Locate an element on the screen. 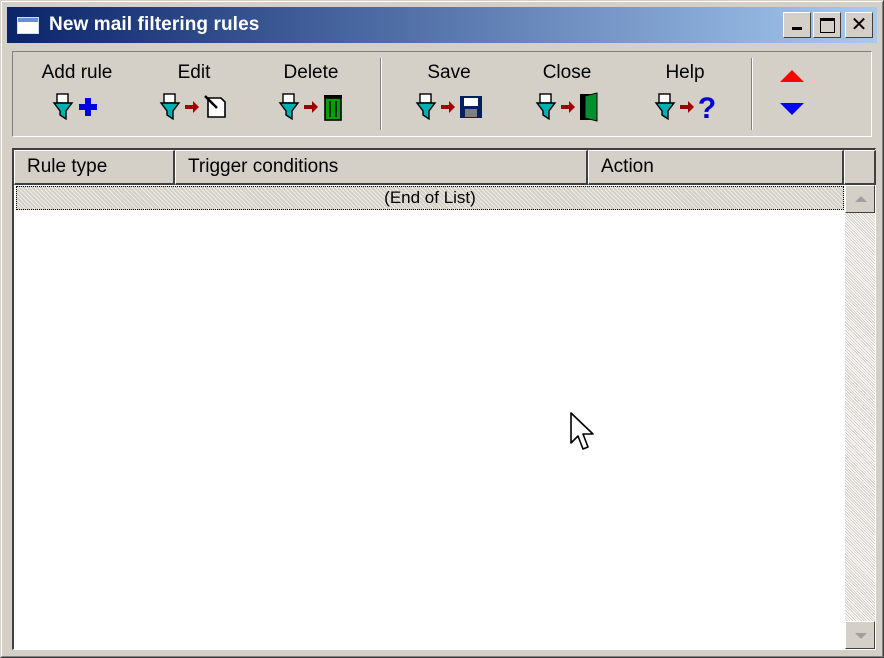 This screenshot has width=884, height=658. close-label: Close is located at coordinates (567, 72).